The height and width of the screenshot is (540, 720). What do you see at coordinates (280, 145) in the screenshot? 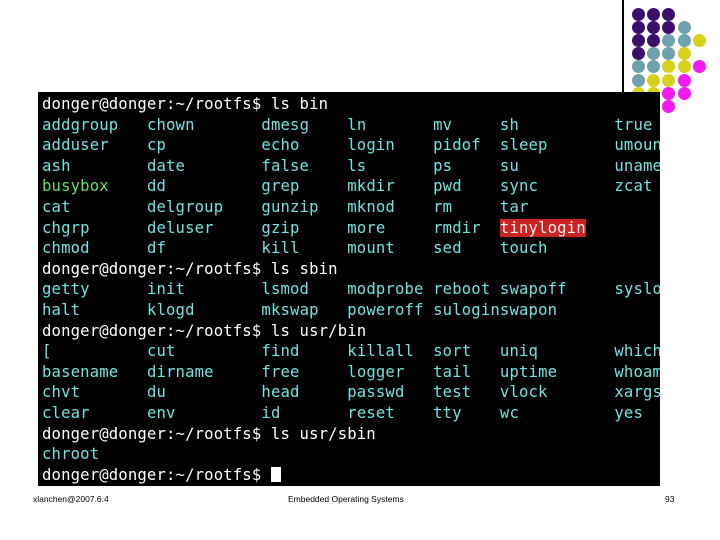
I see `terminal-file-entry: echo` at bounding box center [280, 145].